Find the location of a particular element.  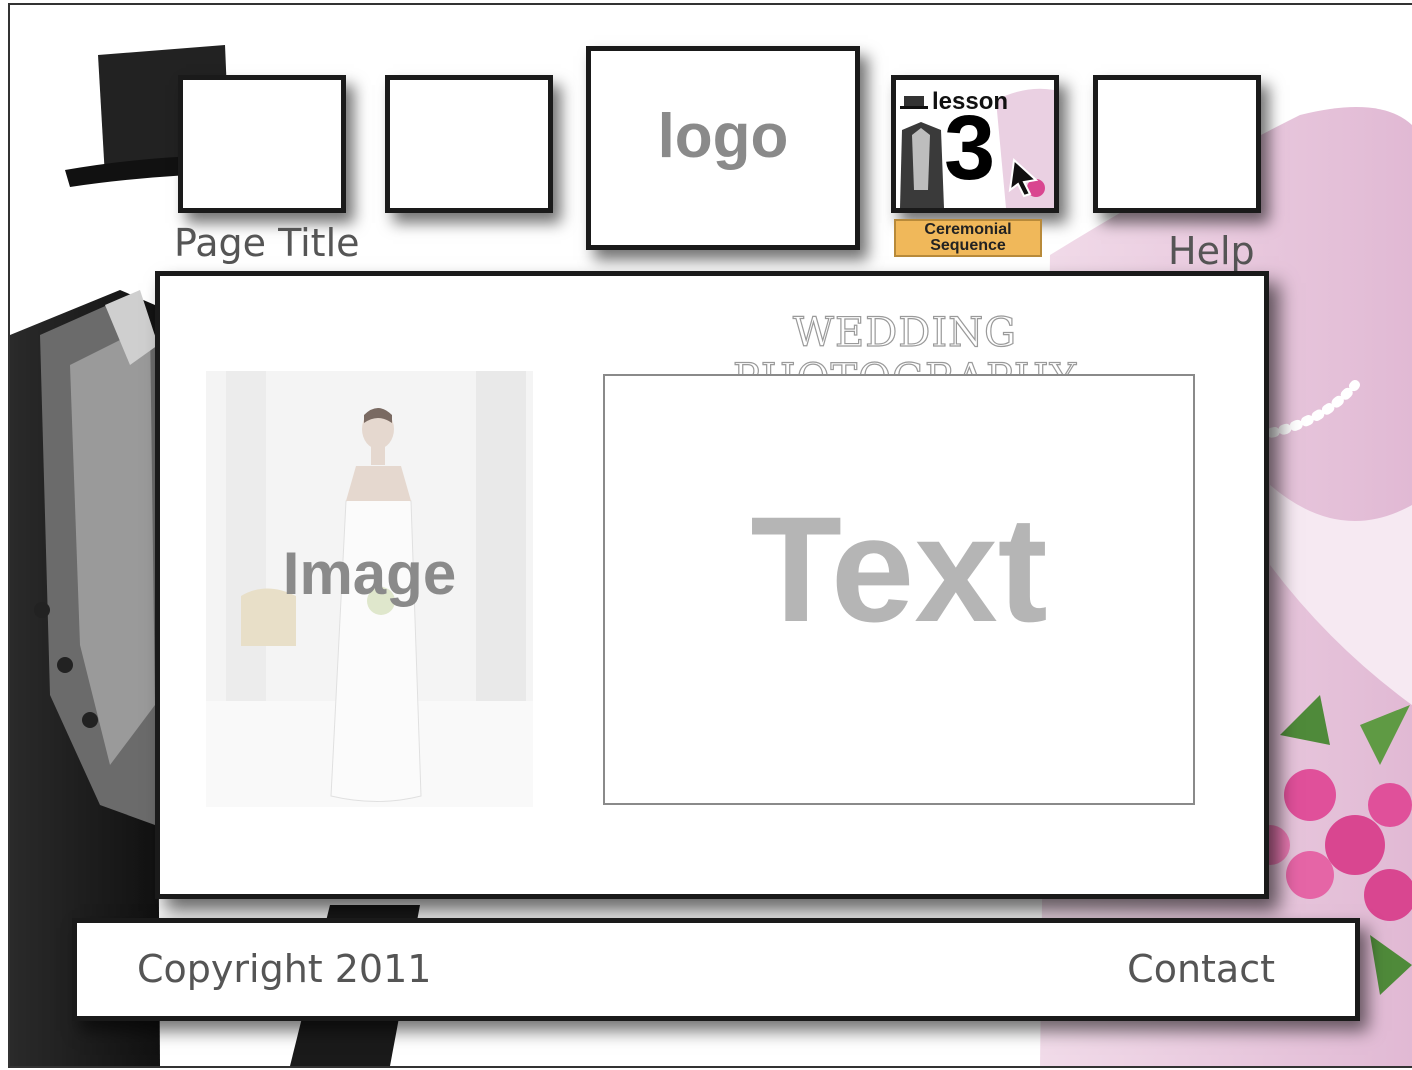

image-placeholder: Image is located at coordinates (369, 589).